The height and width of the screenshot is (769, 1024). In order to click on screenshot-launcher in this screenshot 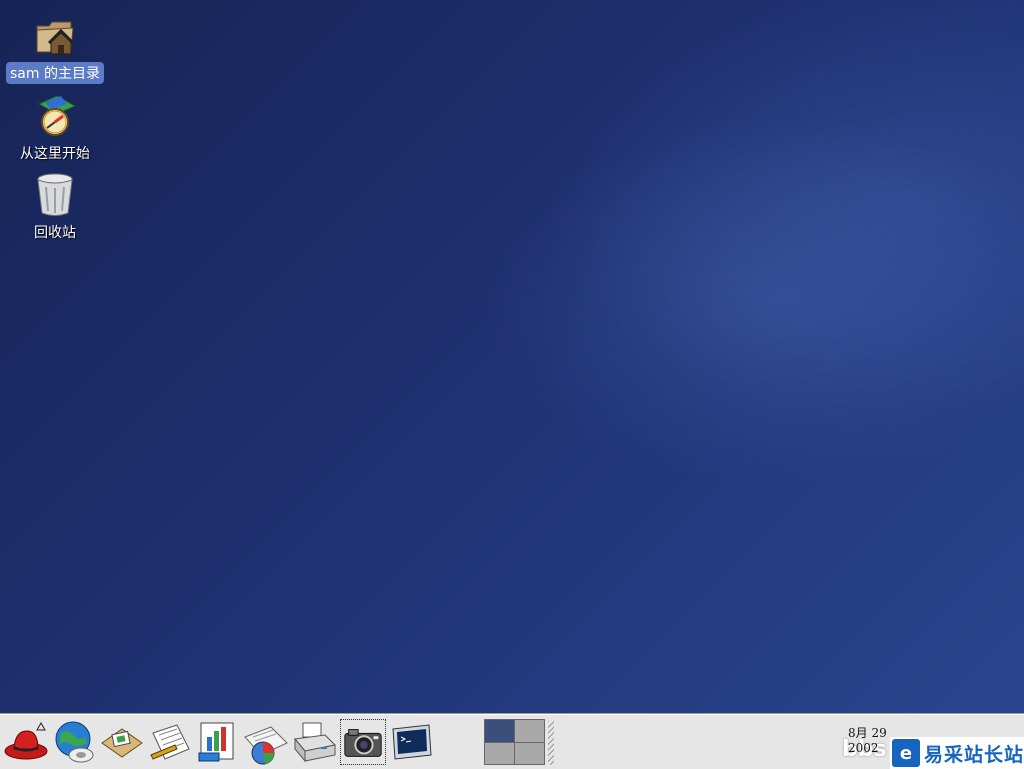, I will do `click(363, 742)`.